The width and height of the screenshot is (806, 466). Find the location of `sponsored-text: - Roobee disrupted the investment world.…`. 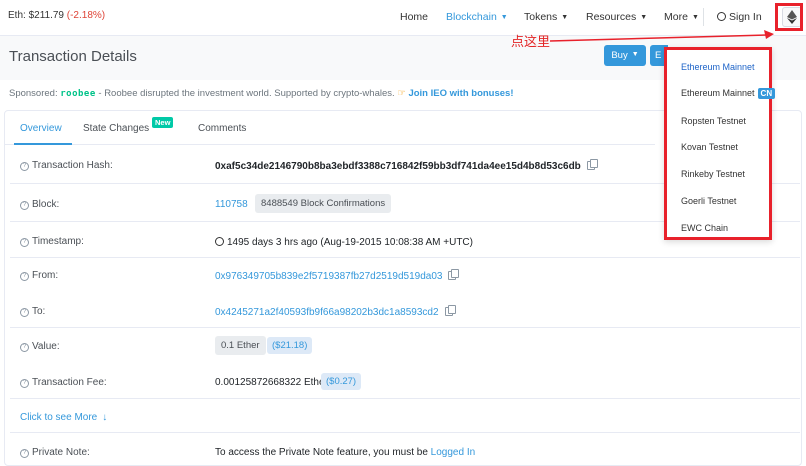

sponsored-text: - Roobee disrupted the investment world.… is located at coordinates (246, 93).